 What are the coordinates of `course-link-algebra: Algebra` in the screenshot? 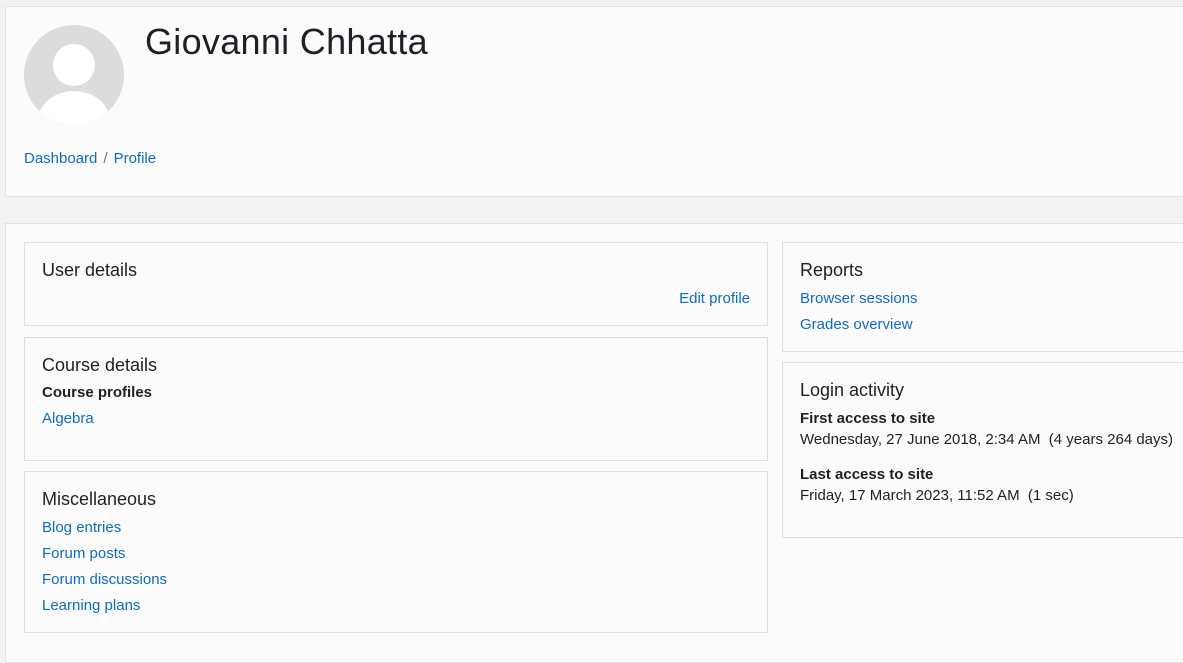 It's located at (68, 418).